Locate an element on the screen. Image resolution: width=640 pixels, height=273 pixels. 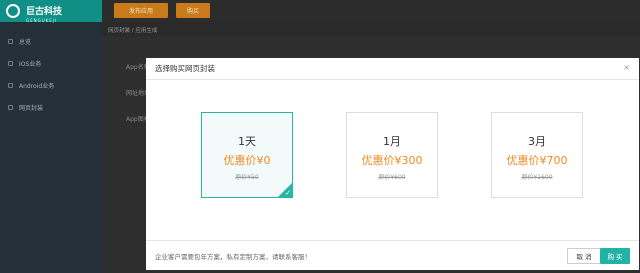
plan-period: 3月 is located at coordinates (537, 141).